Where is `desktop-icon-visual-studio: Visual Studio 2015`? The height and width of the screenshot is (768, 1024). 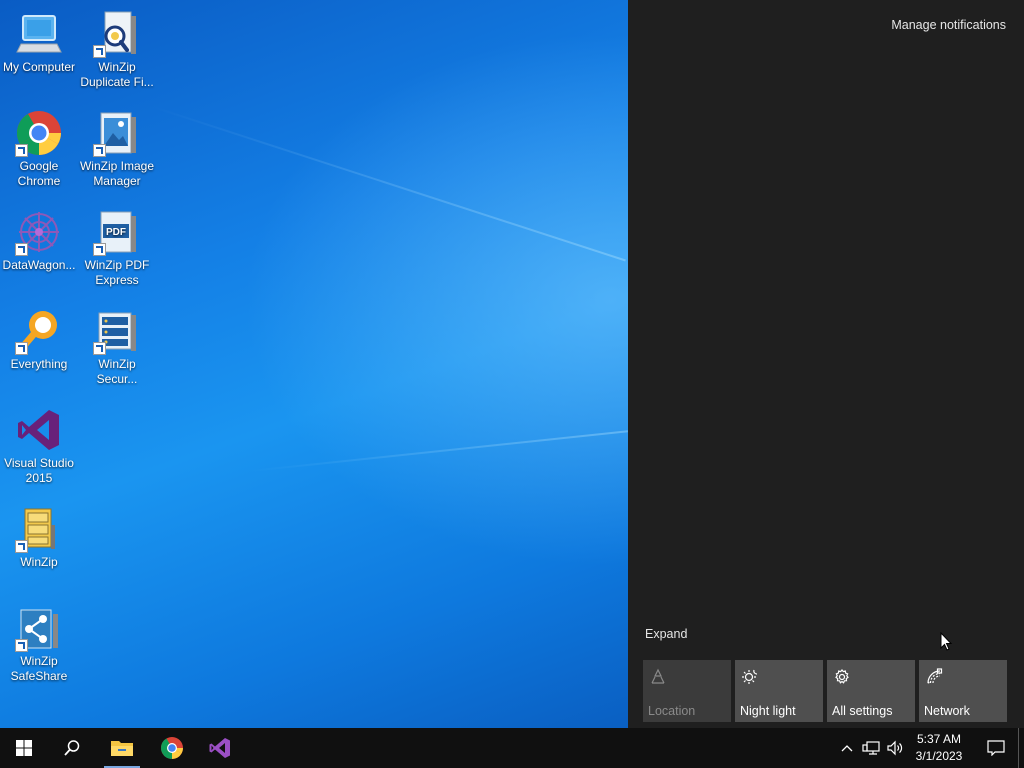 desktop-icon-visual-studio: Visual Studio 2015 is located at coordinates (39, 442).